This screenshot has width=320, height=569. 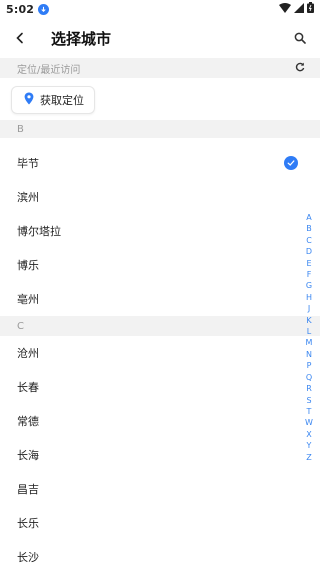 What do you see at coordinates (160, 38) in the screenshot?
I see `app-bar: 选择城市` at bounding box center [160, 38].